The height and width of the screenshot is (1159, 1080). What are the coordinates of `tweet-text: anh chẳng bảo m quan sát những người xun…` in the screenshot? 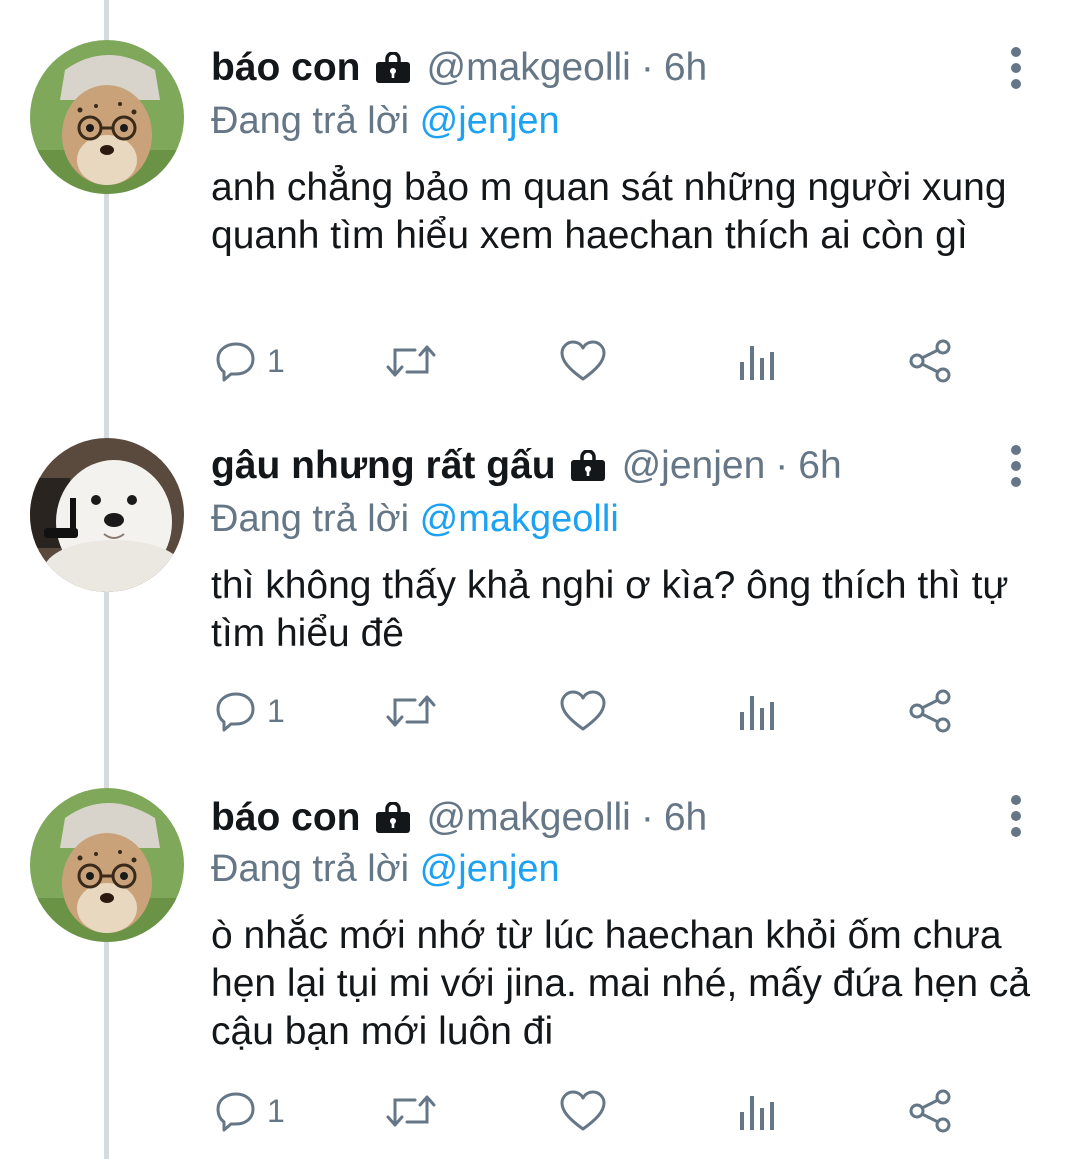 It's located at (609, 211).